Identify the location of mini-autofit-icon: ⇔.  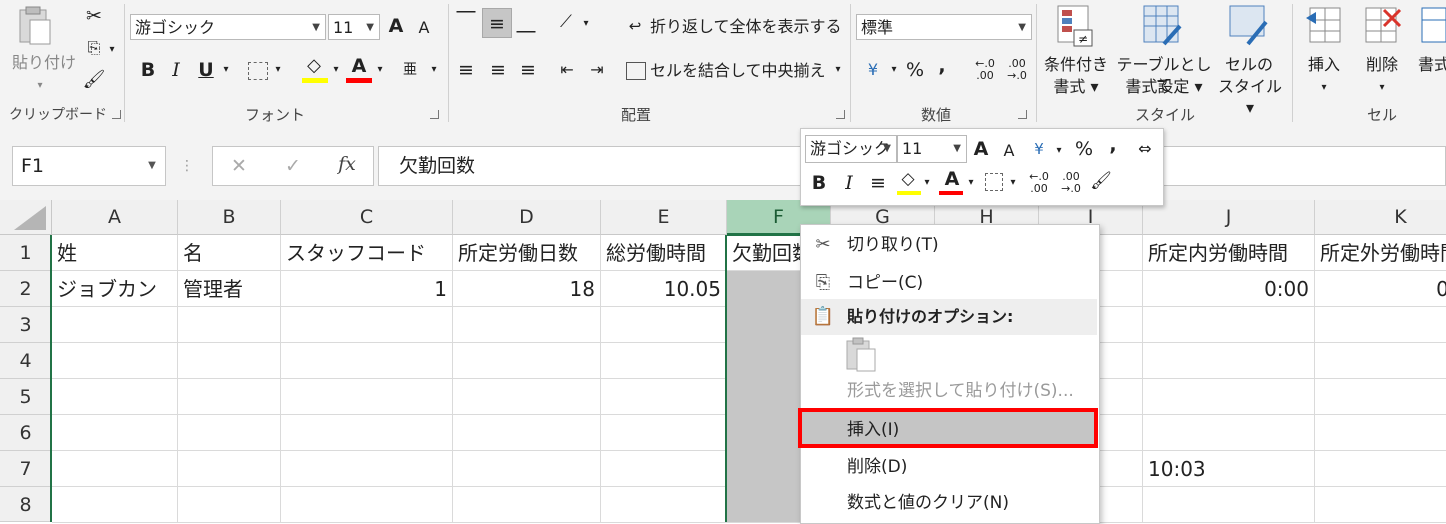
(1145, 149).